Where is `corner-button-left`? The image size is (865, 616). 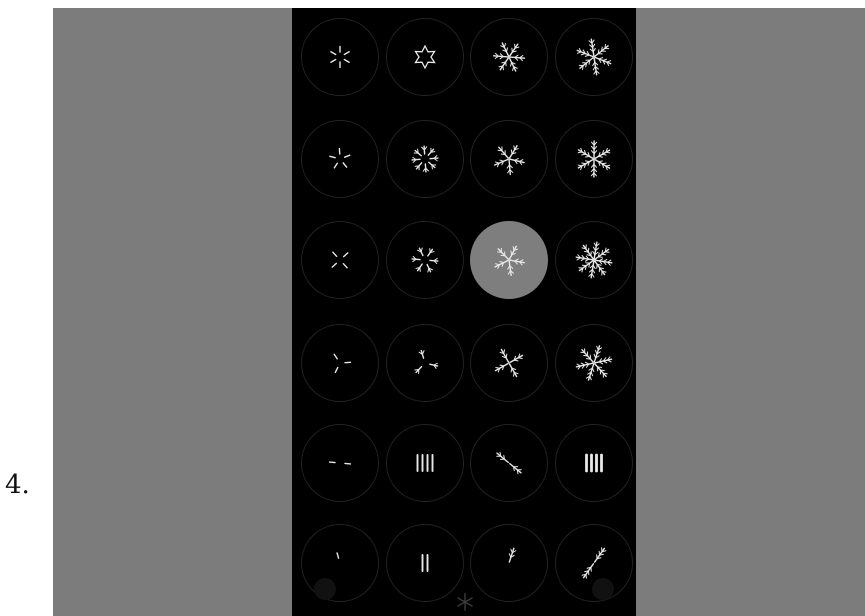 corner-button-left is located at coordinates (325, 589).